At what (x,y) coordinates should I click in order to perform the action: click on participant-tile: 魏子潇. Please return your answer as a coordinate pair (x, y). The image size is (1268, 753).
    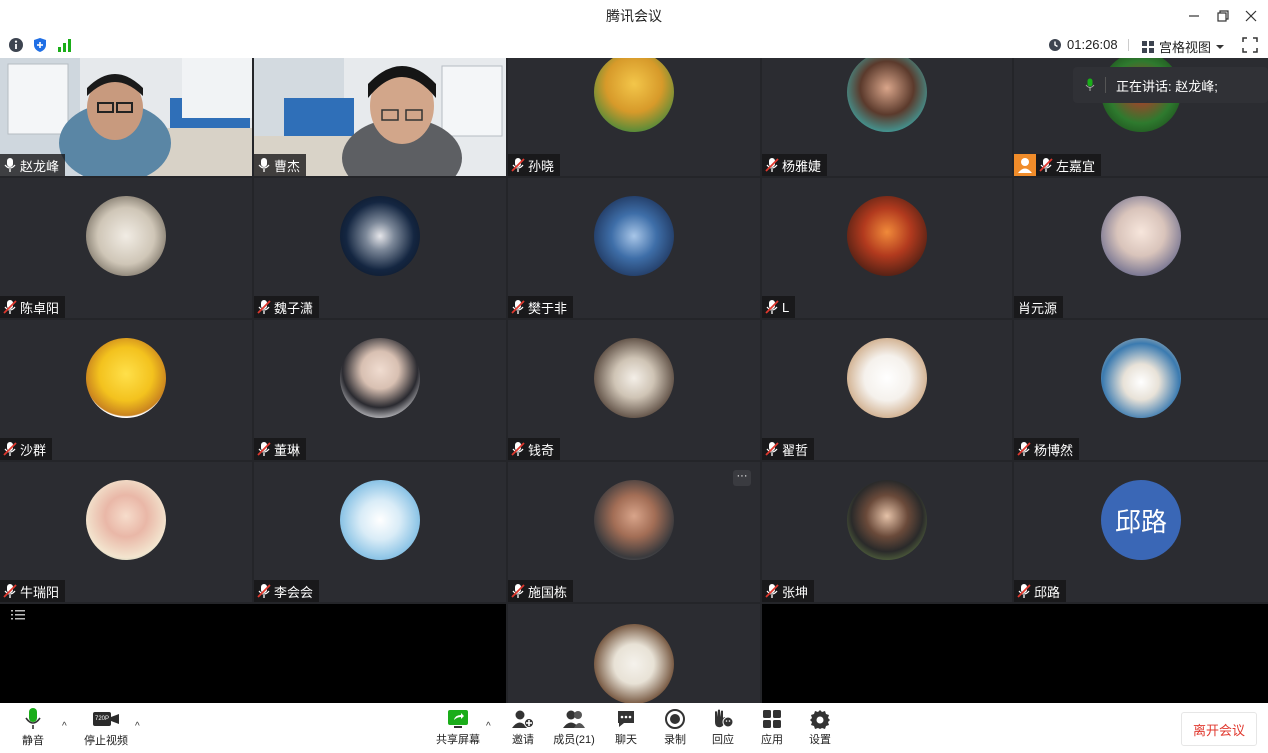
    Looking at the image, I should click on (380, 248).